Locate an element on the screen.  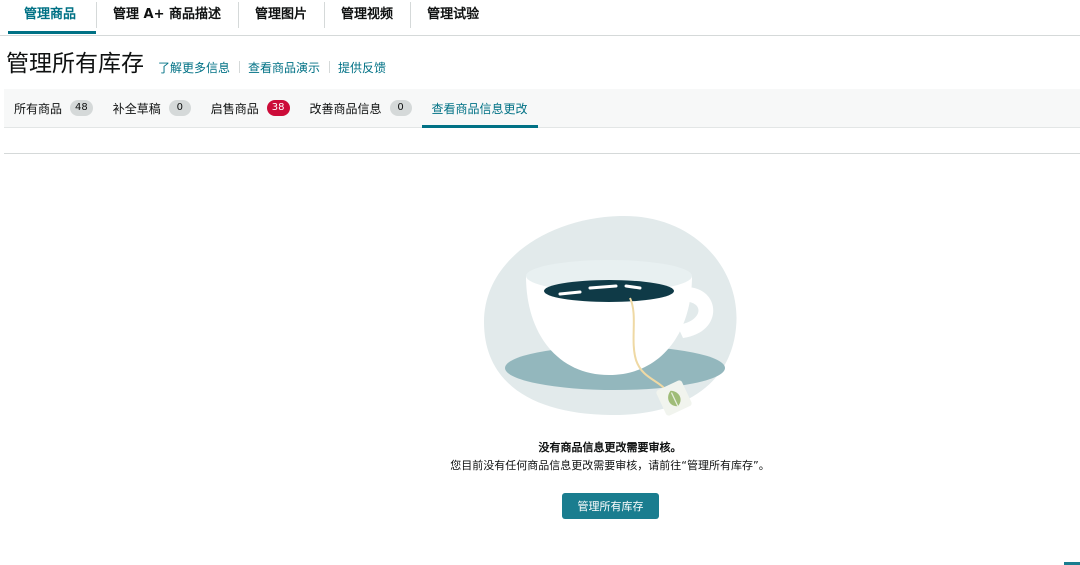
header-links: 了解更多信息 查看商品演示 提供反馈 is located at coordinates (276, 69).